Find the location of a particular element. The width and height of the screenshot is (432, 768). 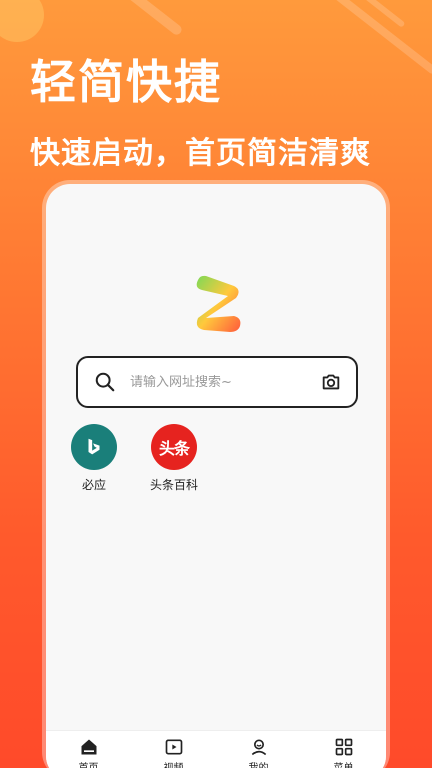

user-icon is located at coordinates (258, 747).